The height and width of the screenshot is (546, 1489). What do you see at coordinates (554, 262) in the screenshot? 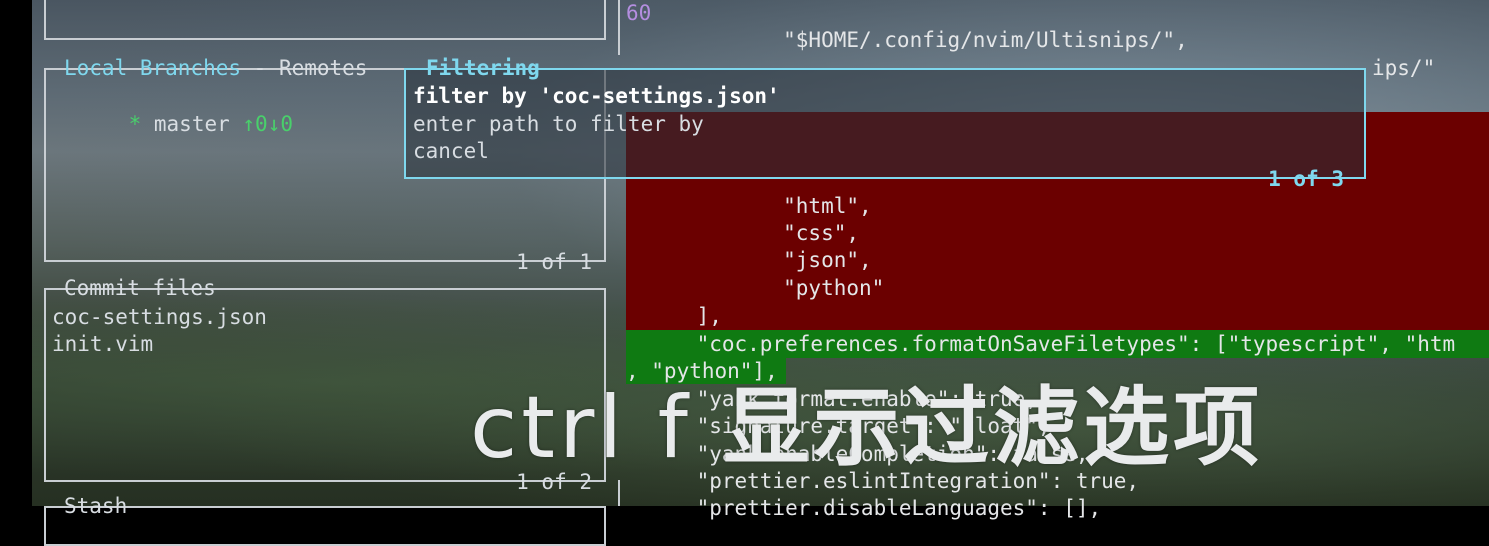
I see `branches-counter: 1 of 1` at bounding box center [554, 262].